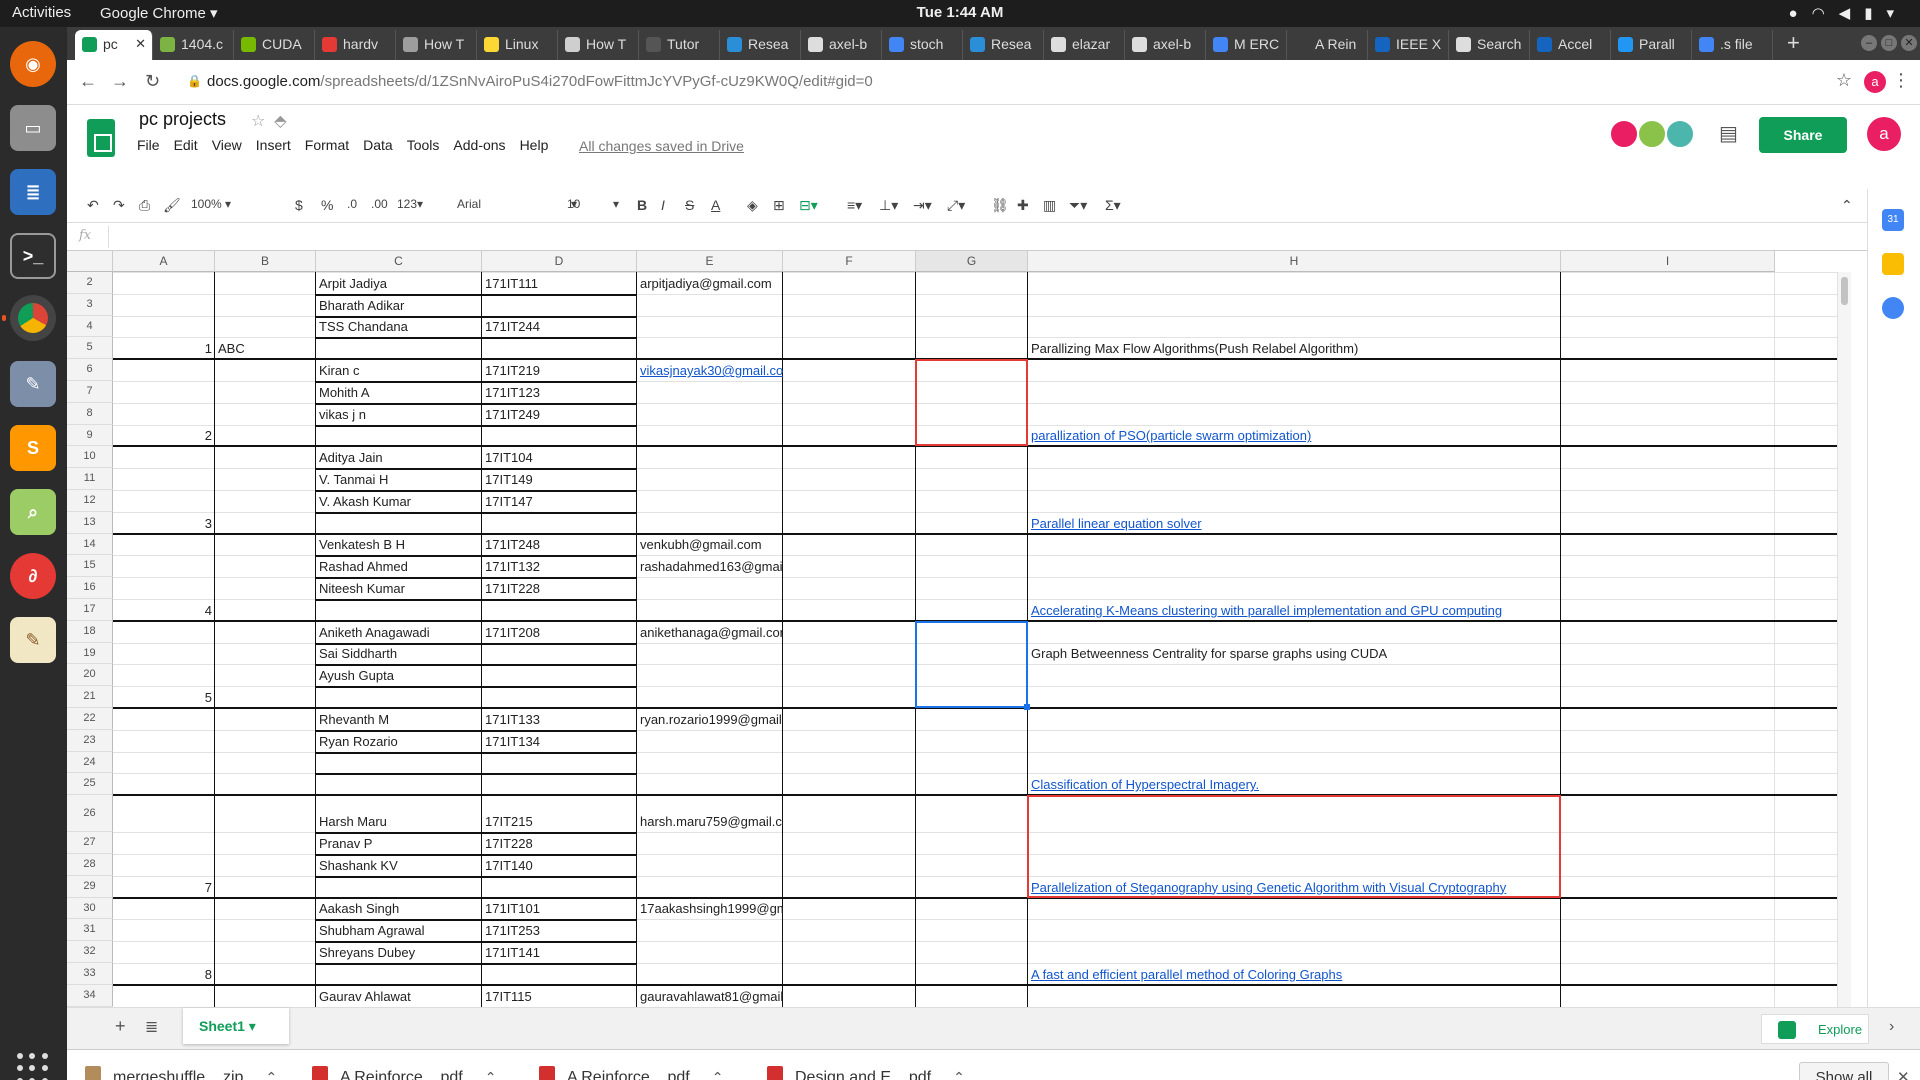 This screenshot has height=1080, width=1920. I want to click on column-header-d: D, so click(559, 261).